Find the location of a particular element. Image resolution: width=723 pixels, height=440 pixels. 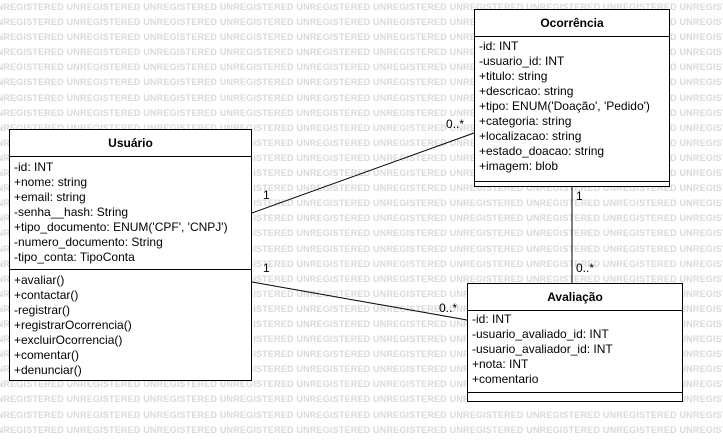

multiplicity-usuario-ocorrencia-source: 1 is located at coordinates (266, 195).